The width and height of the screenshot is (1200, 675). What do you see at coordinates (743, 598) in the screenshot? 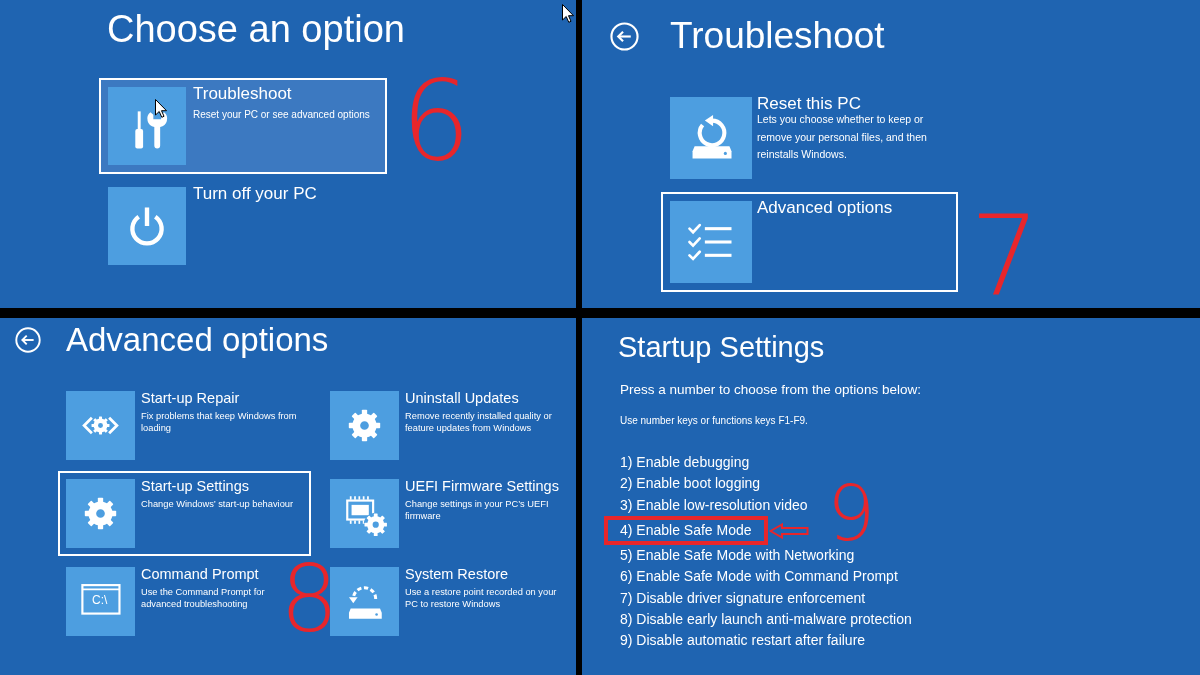
I see `boot-option: 7) Disable driver signature enforcement` at bounding box center [743, 598].